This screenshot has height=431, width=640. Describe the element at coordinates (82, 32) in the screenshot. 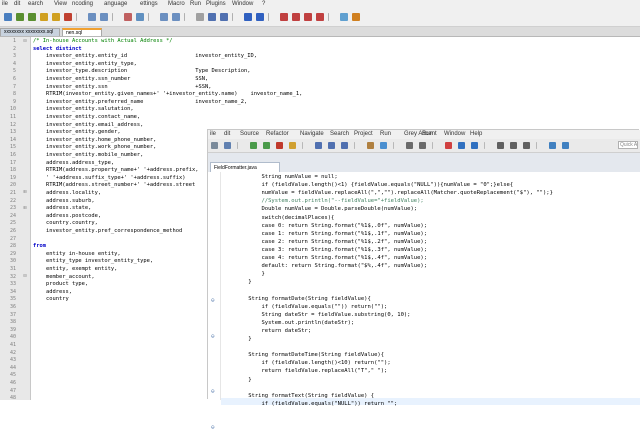

I see `tab-active-sql: nen.sql` at that location.